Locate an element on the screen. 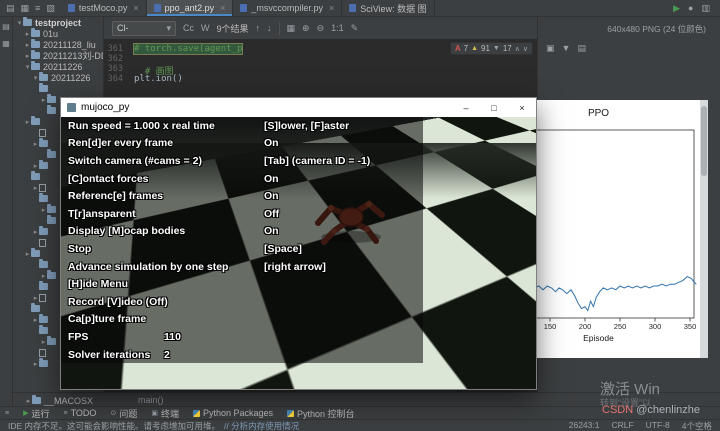 The width and height of the screenshot is (720, 431). tool-window-button: ▶ 运行 is located at coordinates (36, 413).